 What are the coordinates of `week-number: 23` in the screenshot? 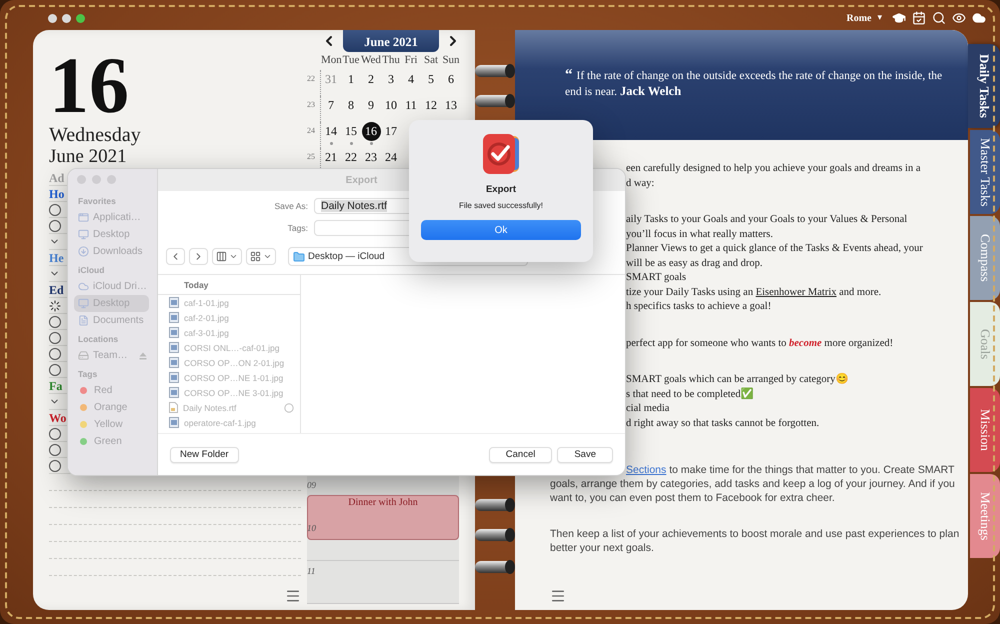 It's located at (314, 109).